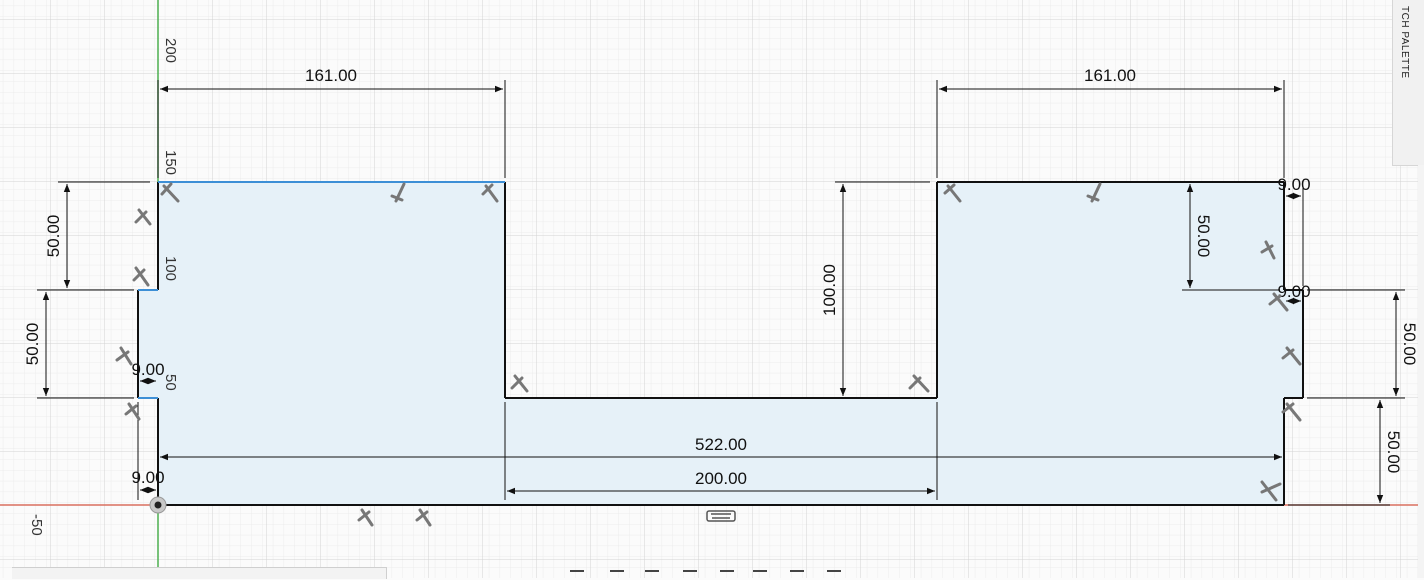  Describe the element at coordinates (760, 575) in the screenshot. I see `display-settings-icon` at that location.